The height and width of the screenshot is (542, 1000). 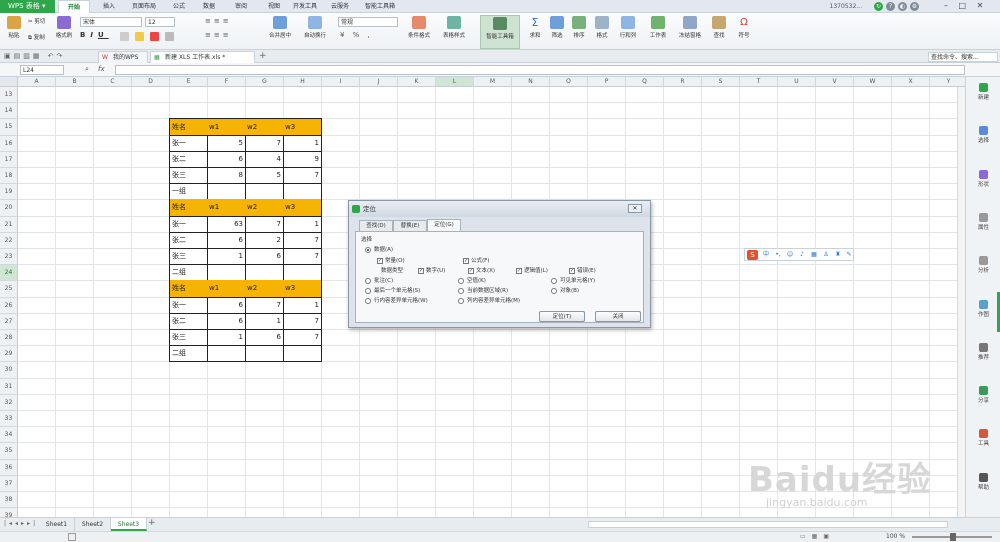 I want to click on column-header: X, so click(x=911, y=82).